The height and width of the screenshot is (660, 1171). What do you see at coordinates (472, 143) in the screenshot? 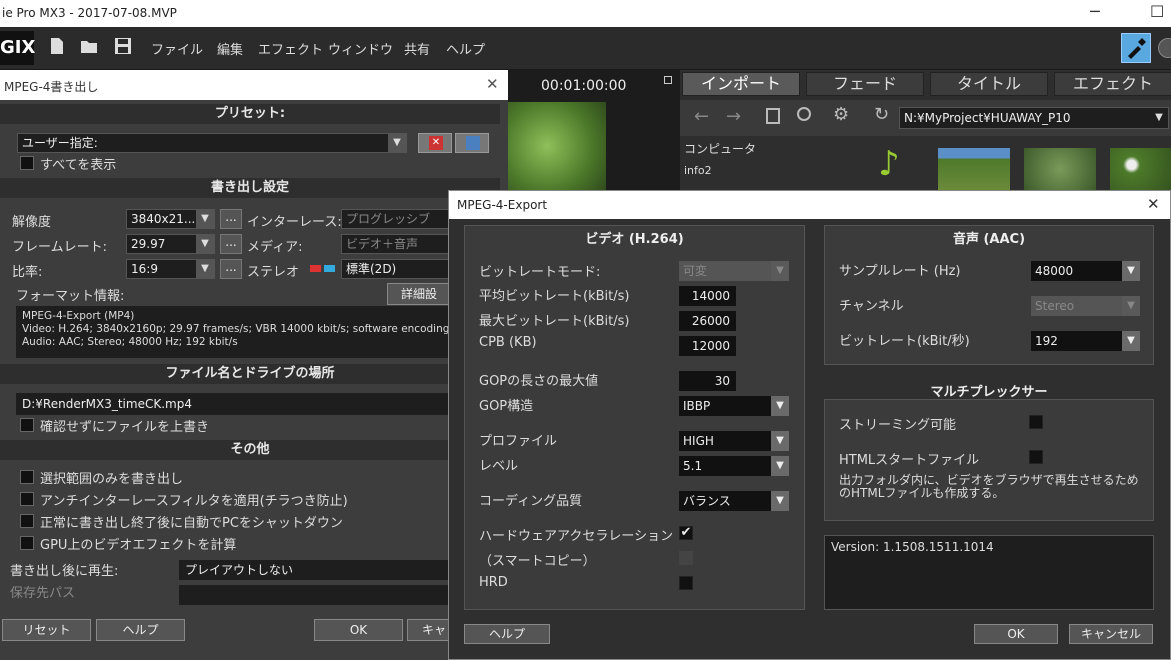
I see `save-preset-button` at bounding box center [472, 143].